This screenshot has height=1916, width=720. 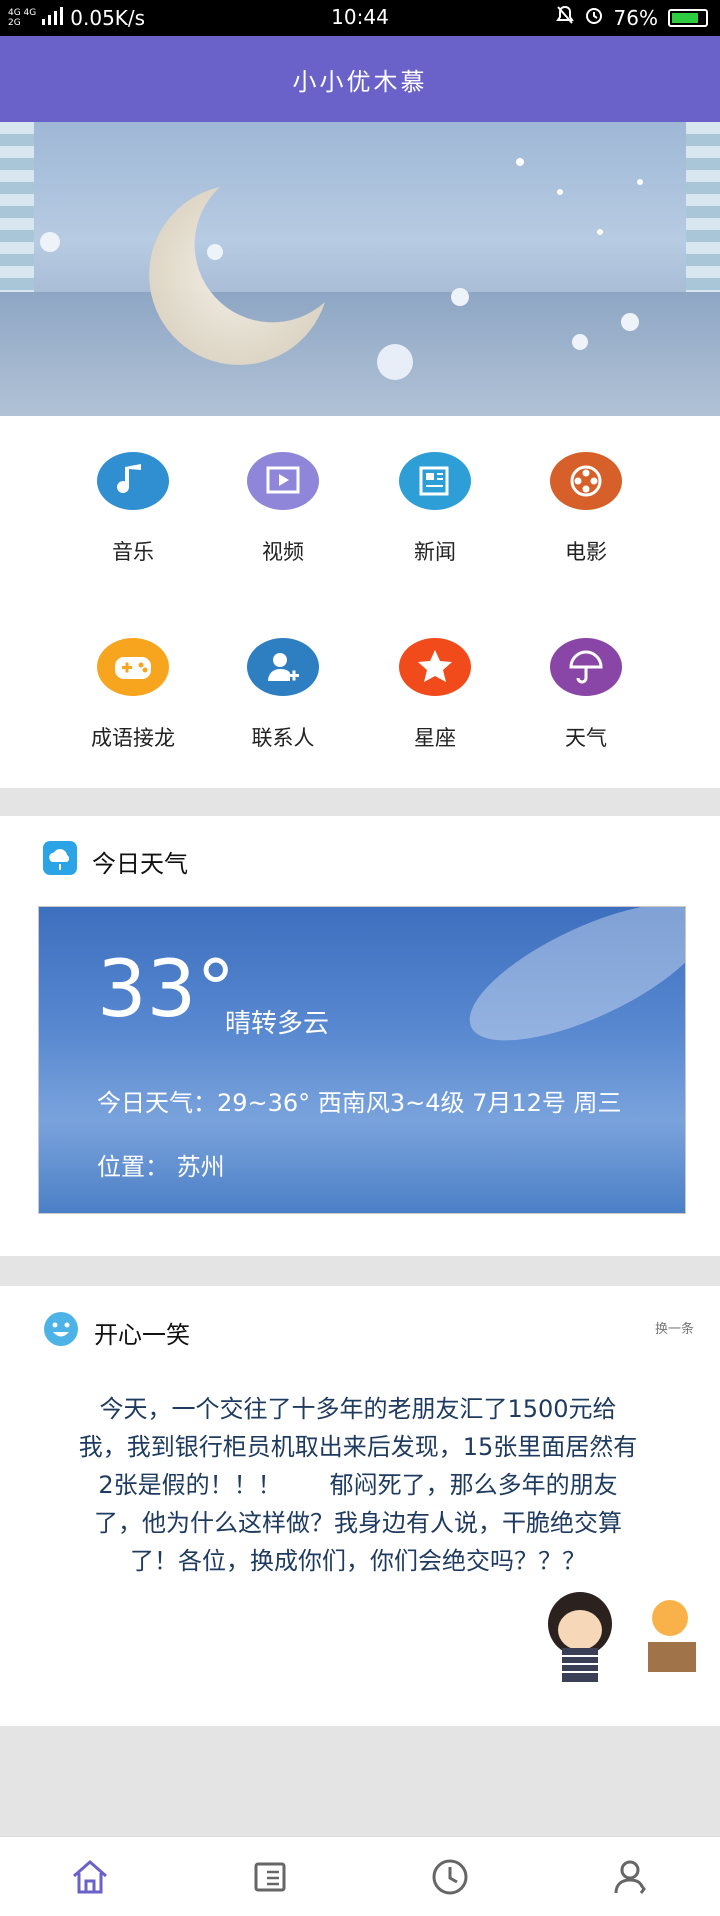 What do you see at coordinates (568, 987) in the screenshot?
I see `sky-cloud` at bounding box center [568, 987].